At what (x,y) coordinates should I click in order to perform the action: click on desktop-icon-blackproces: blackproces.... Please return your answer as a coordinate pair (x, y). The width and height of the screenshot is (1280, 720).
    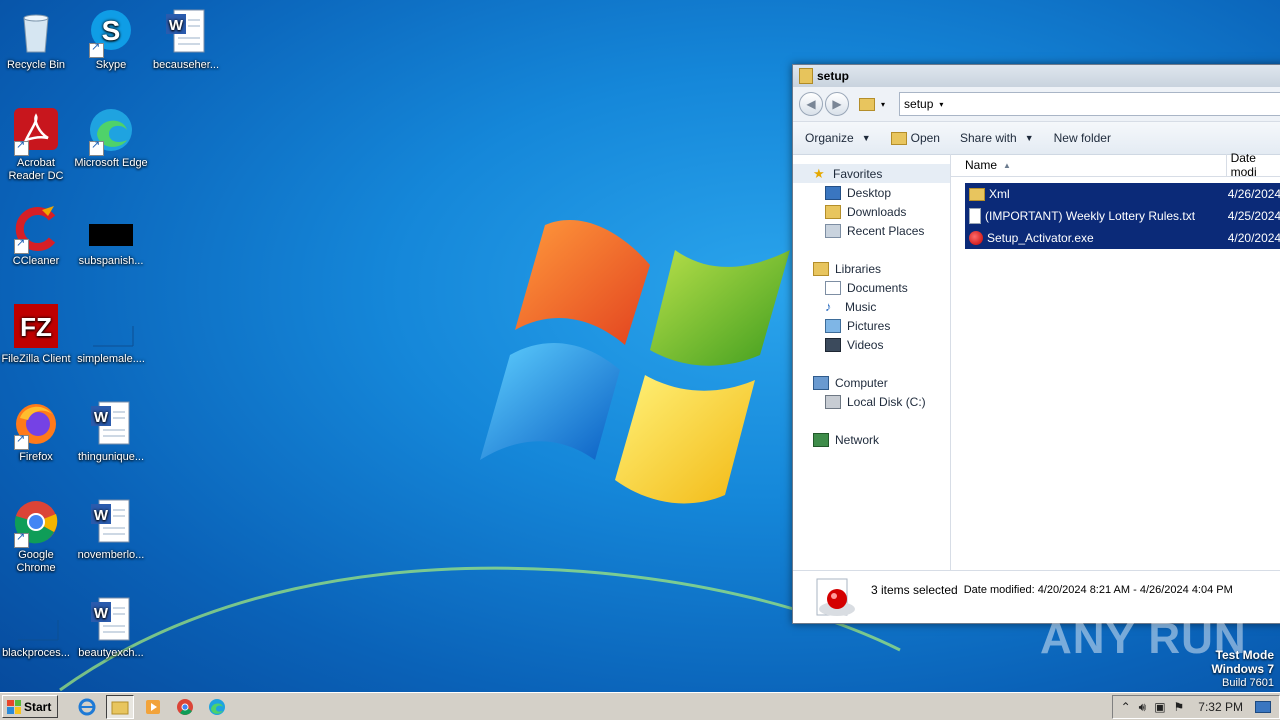
    Looking at the image, I should click on (37, 628).